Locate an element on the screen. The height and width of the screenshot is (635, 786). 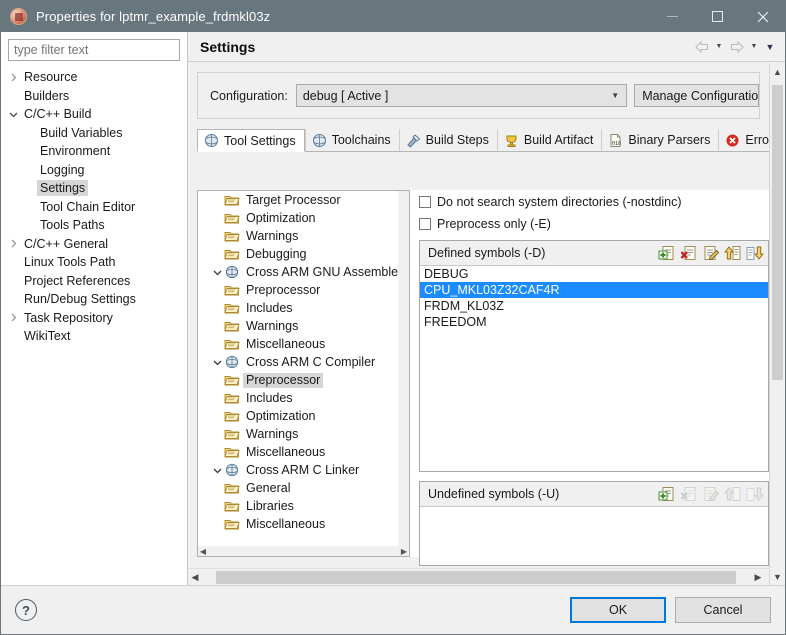
sidebar-item-tools-paths: Tools Paths is located at coordinates (94, 225).